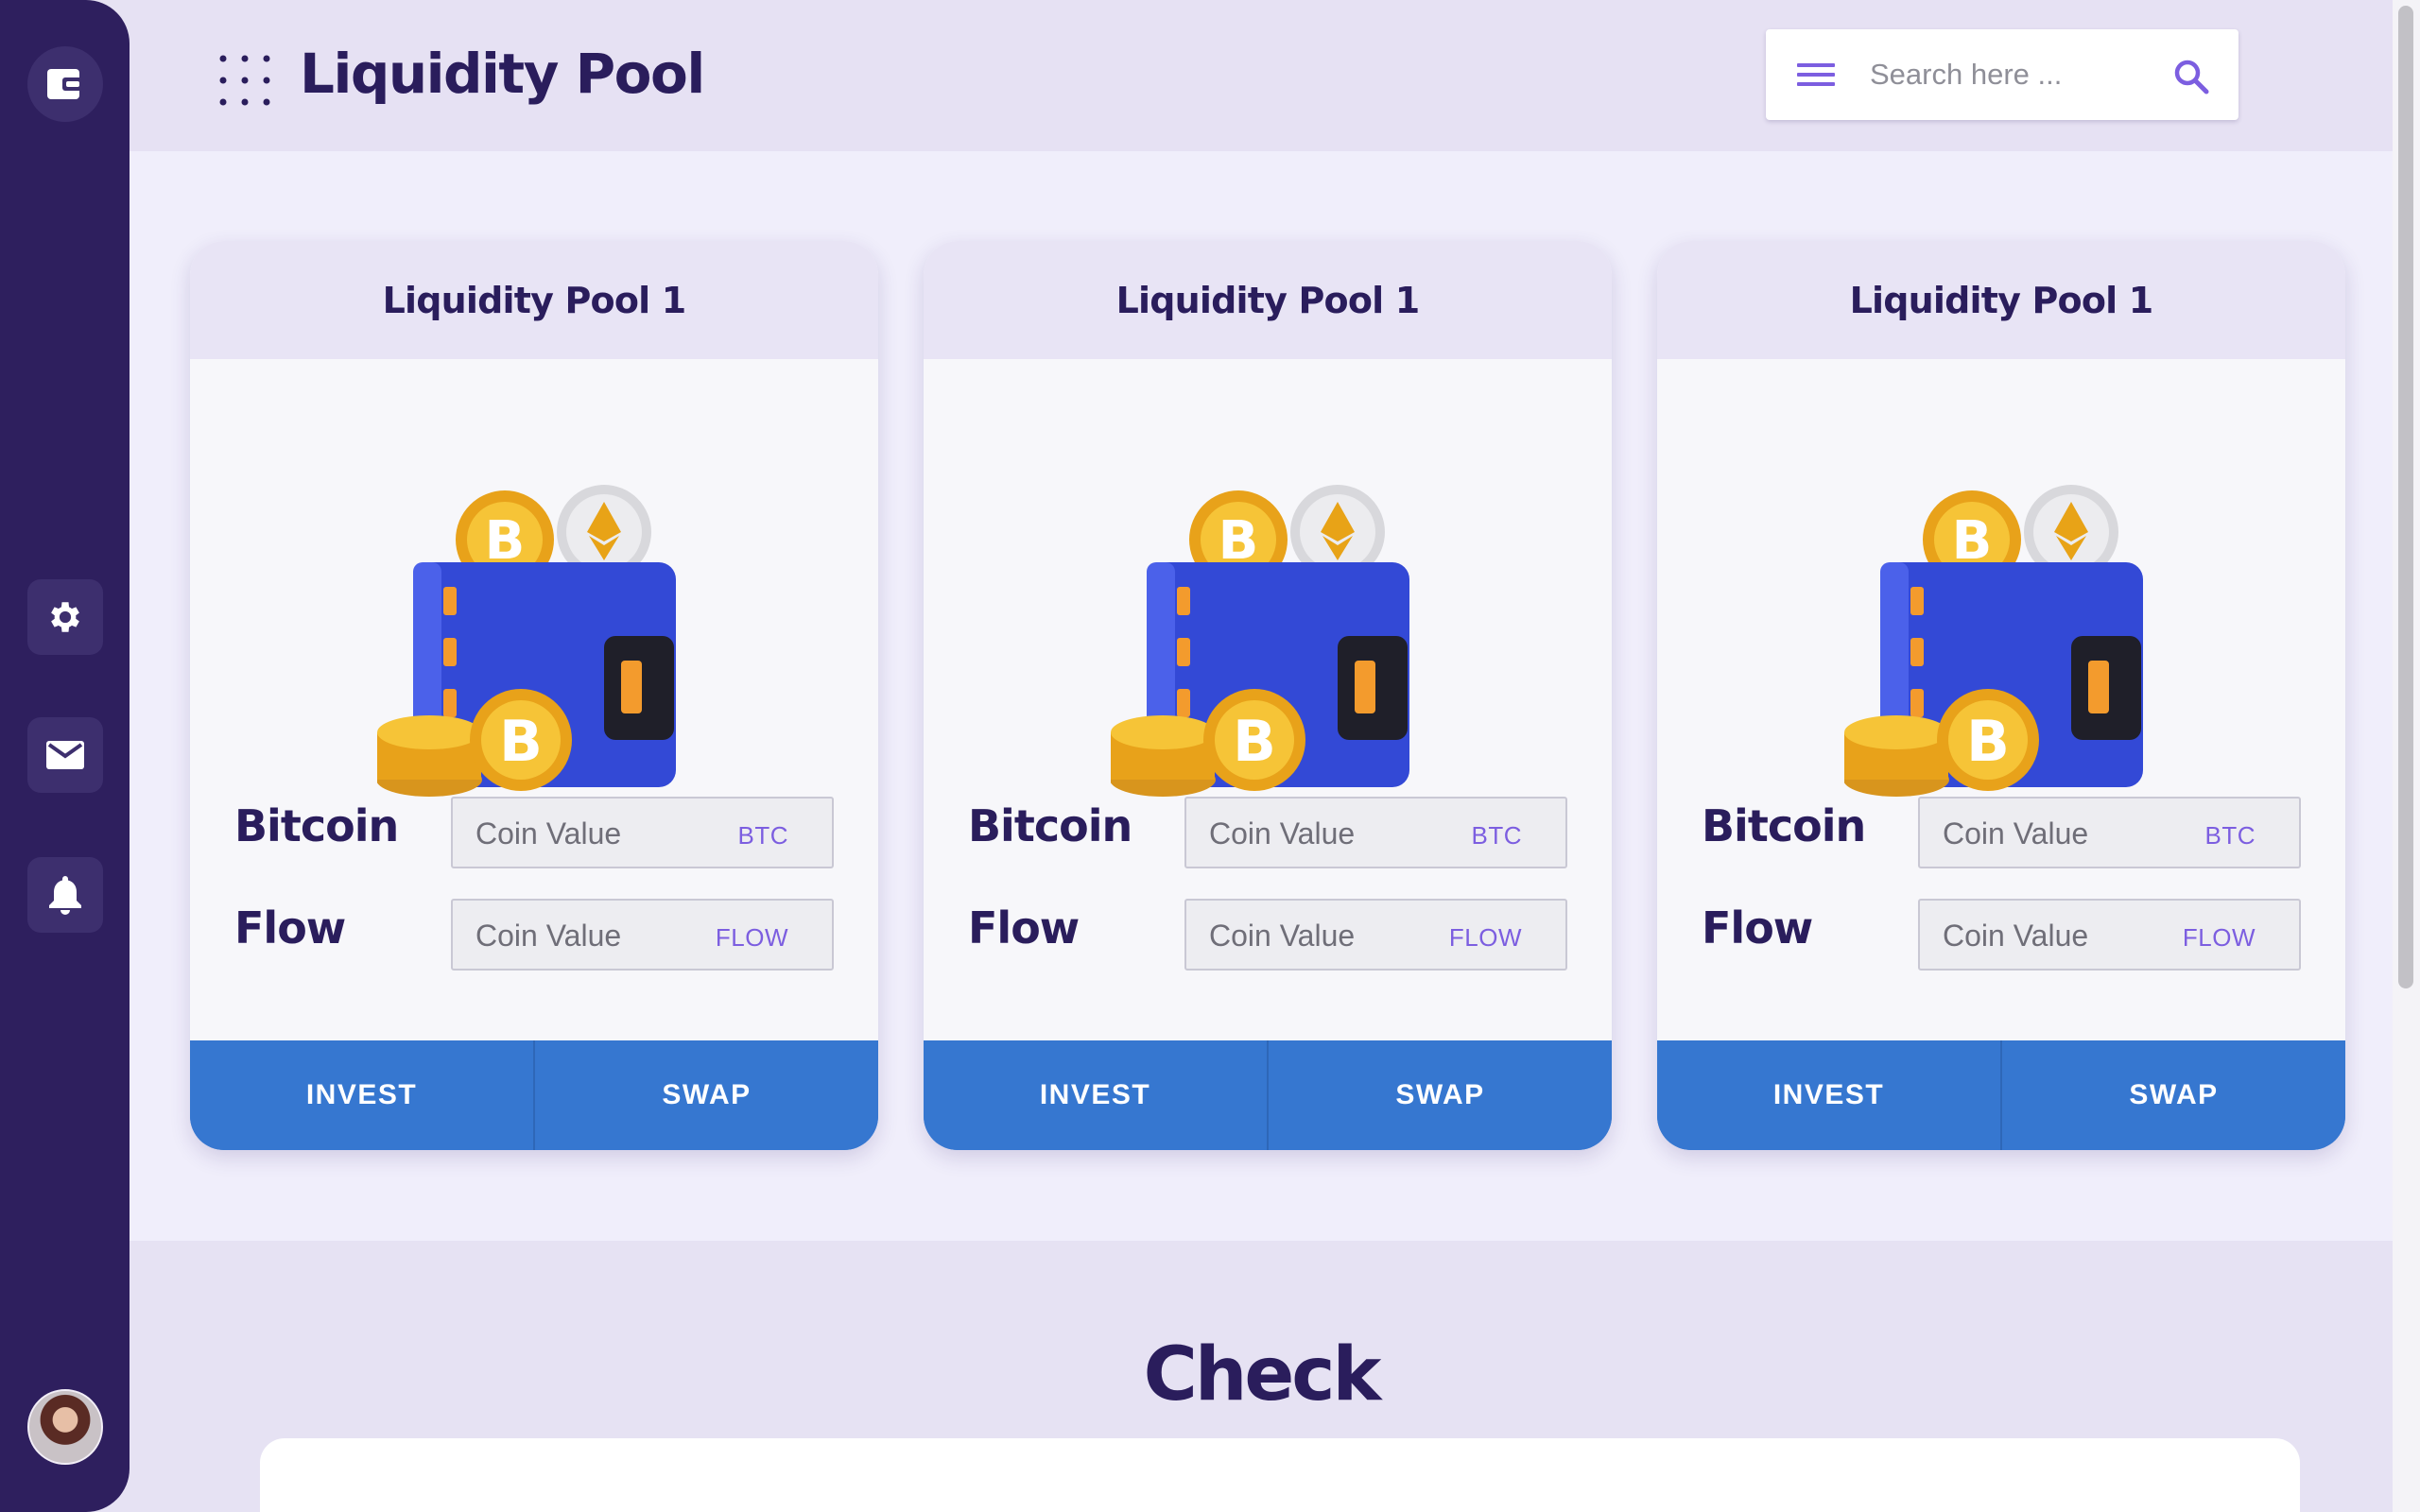 The image size is (2420, 1512). What do you see at coordinates (1280, 1475) in the screenshot?
I see `check-panel` at bounding box center [1280, 1475].